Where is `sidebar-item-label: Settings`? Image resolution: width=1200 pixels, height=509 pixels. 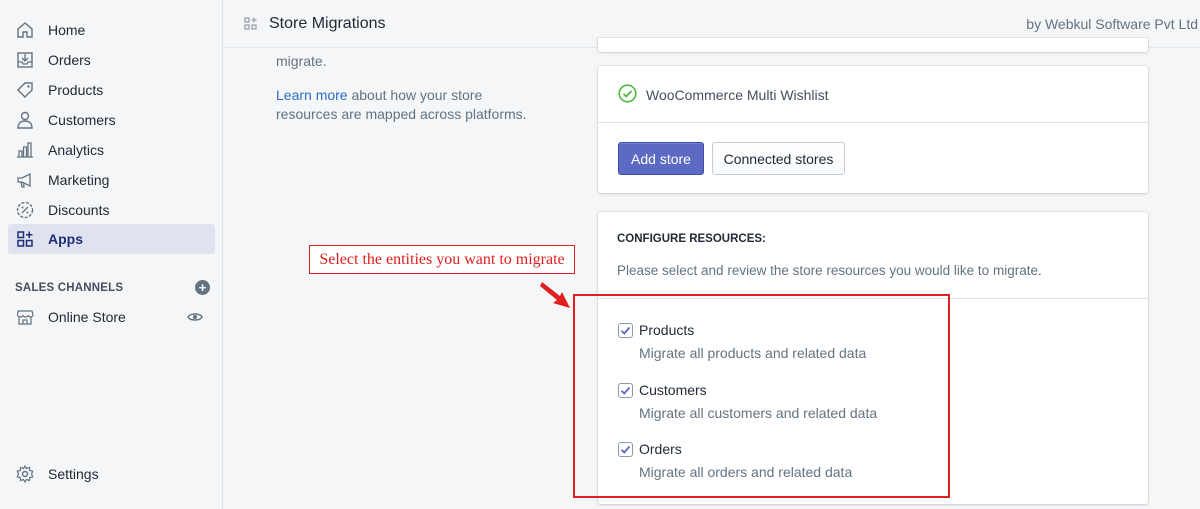 sidebar-item-label: Settings is located at coordinates (73, 474).